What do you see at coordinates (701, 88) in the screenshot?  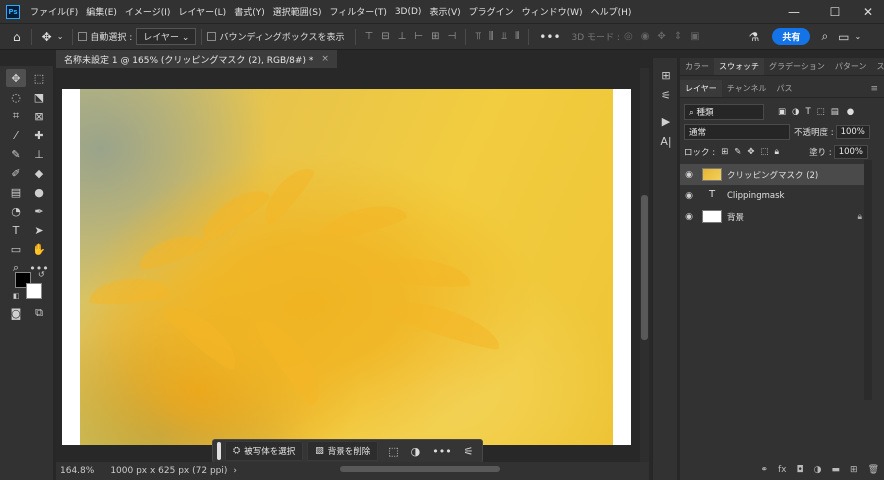 I see `tab-layers: レイヤー` at bounding box center [701, 88].